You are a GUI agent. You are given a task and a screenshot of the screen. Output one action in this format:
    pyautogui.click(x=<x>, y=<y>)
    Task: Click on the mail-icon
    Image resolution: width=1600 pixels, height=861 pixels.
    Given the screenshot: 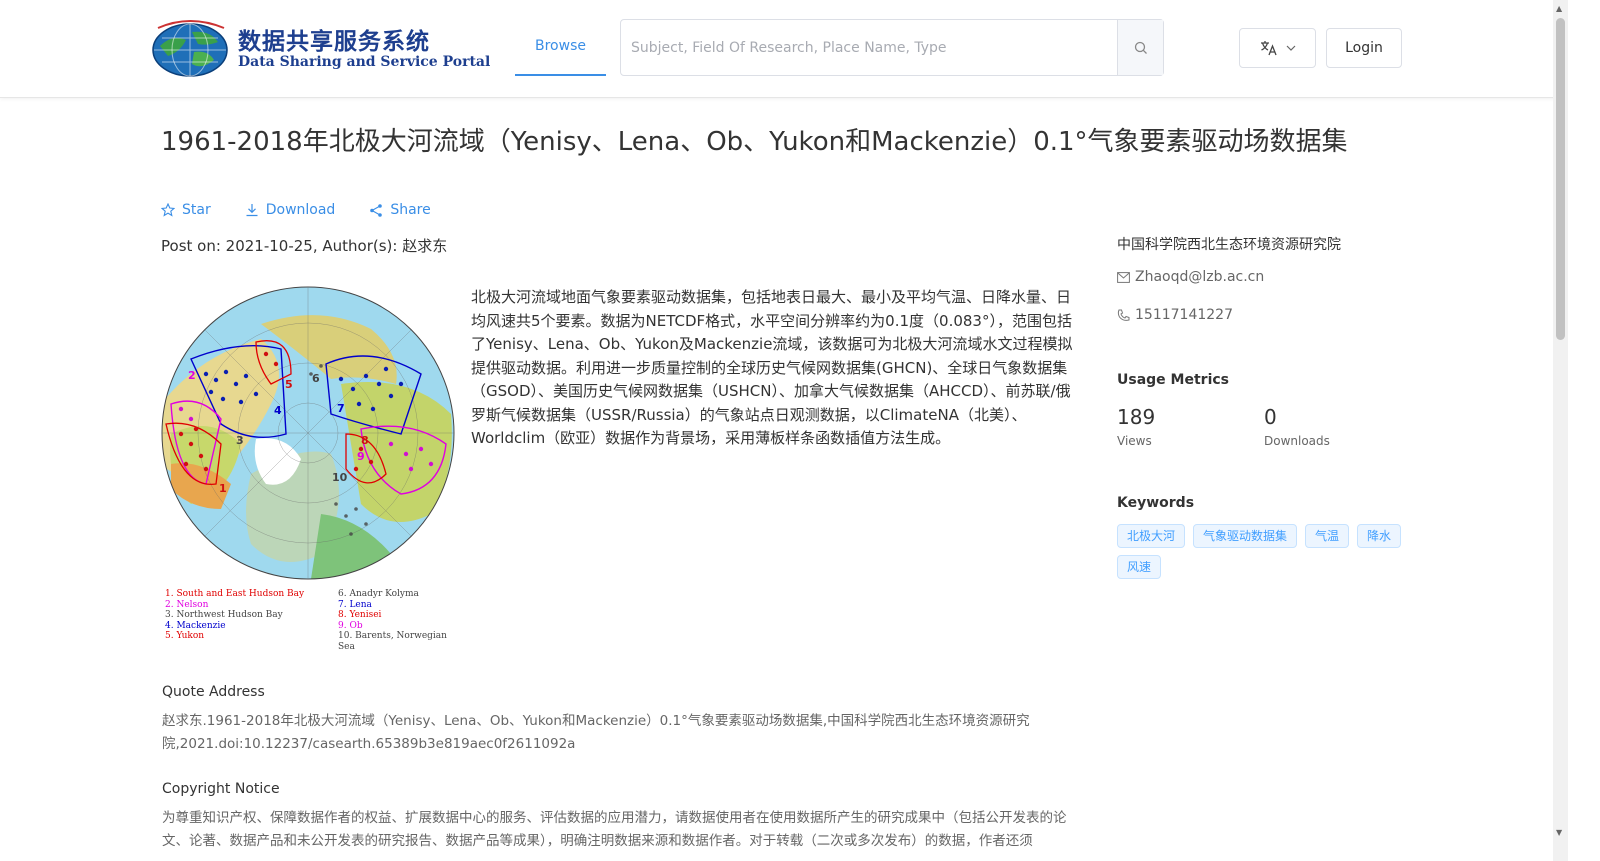 What is the action you would take?
    pyautogui.click(x=1123, y=277)
    